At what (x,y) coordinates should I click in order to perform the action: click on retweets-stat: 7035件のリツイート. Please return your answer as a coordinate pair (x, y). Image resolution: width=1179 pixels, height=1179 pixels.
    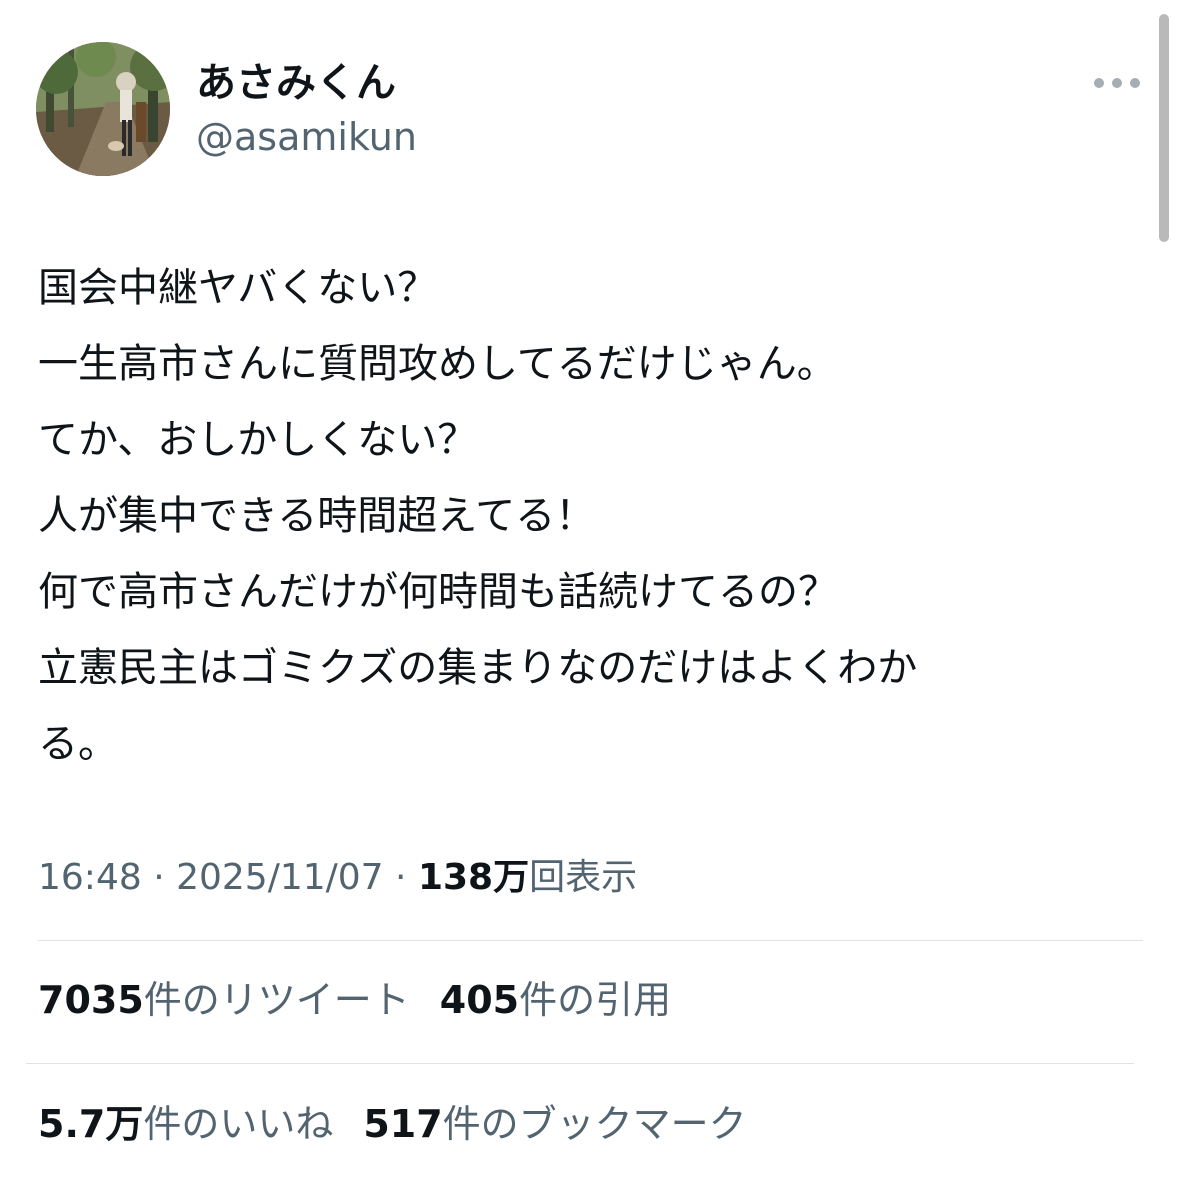
    Looking at the image, I should click on (224, 1000).